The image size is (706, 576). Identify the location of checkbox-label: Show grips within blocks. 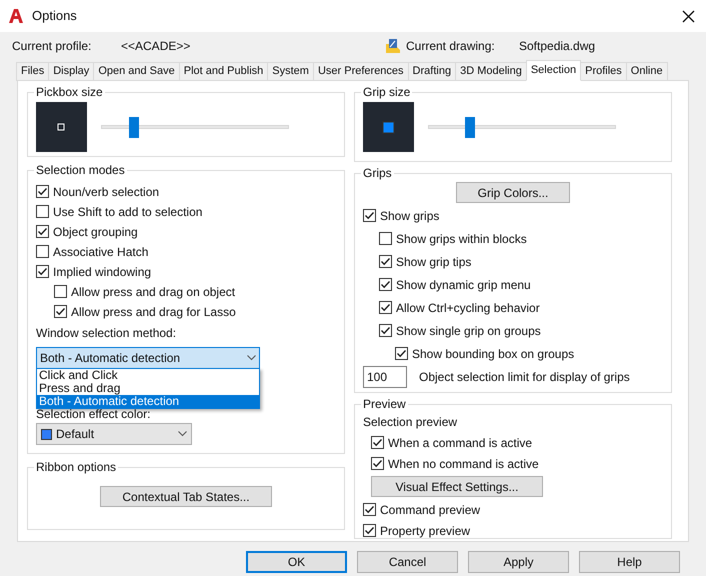
(461, 239).